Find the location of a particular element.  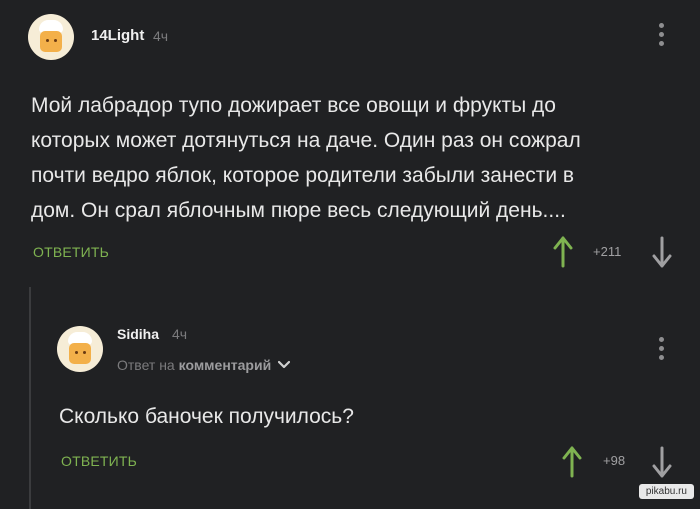

reply-to-link: комментарий is located at coordinates (225, 365).